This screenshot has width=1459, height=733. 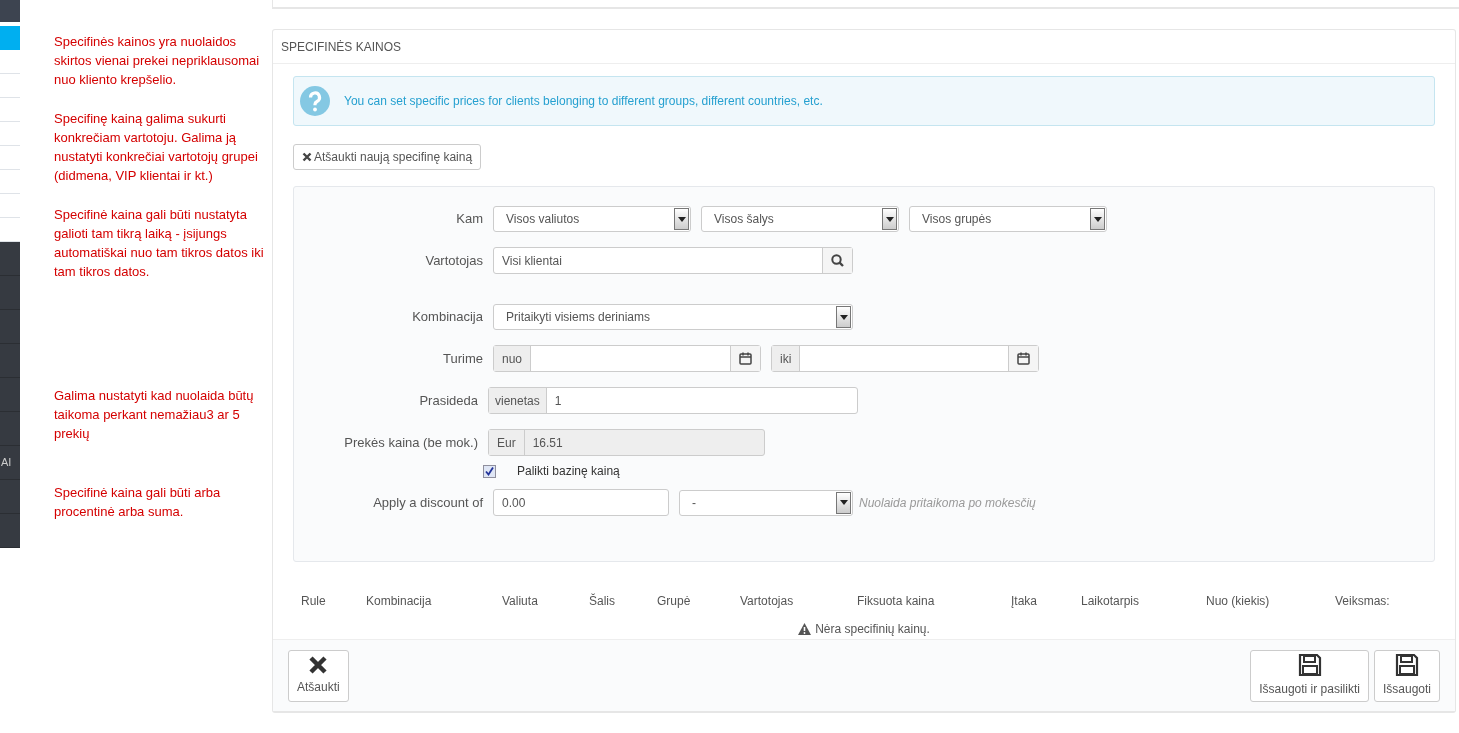 I want to click on input-field: 0.00, so click(x=581, y=502).